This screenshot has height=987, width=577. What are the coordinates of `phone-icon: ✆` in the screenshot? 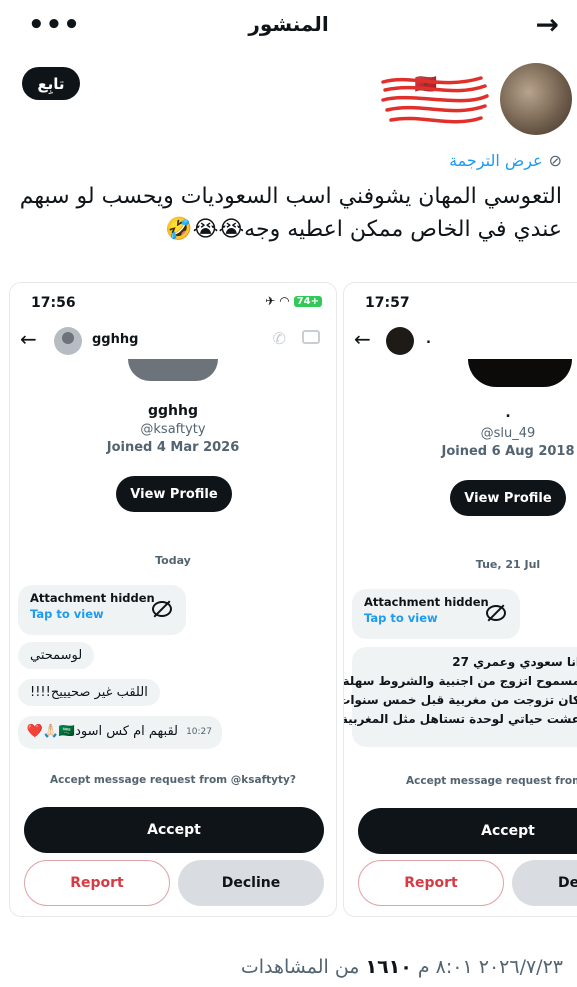 It's located at (279, 338).